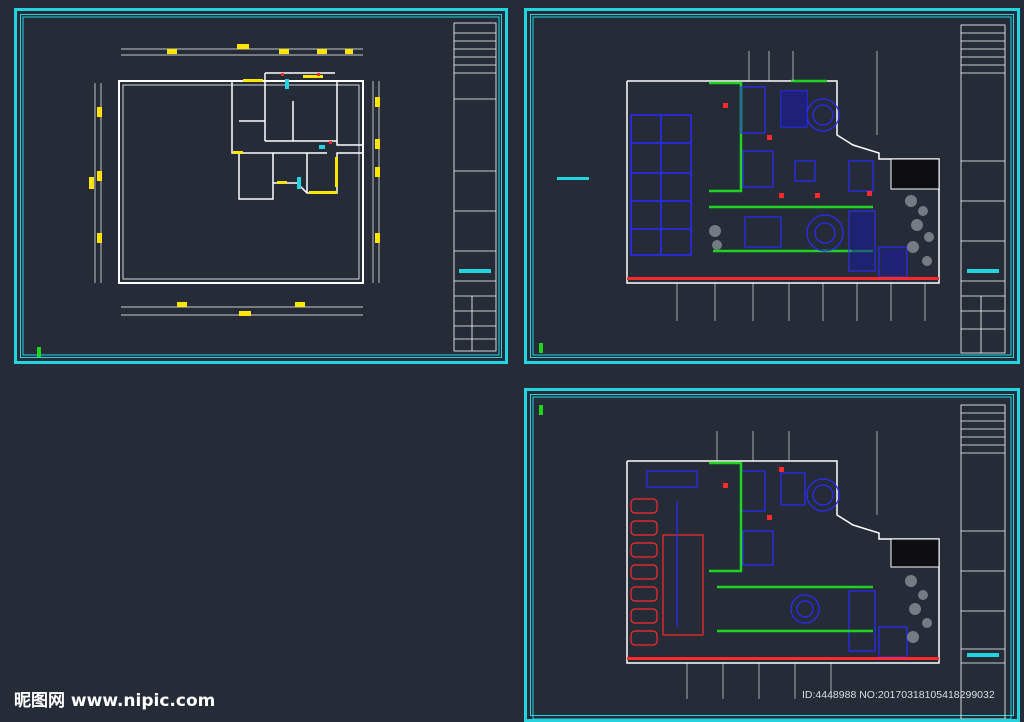  What do you see at coordinates (661, 185) in the screenshot?
I see `furniture-grid` at bounding box center [661, 185].